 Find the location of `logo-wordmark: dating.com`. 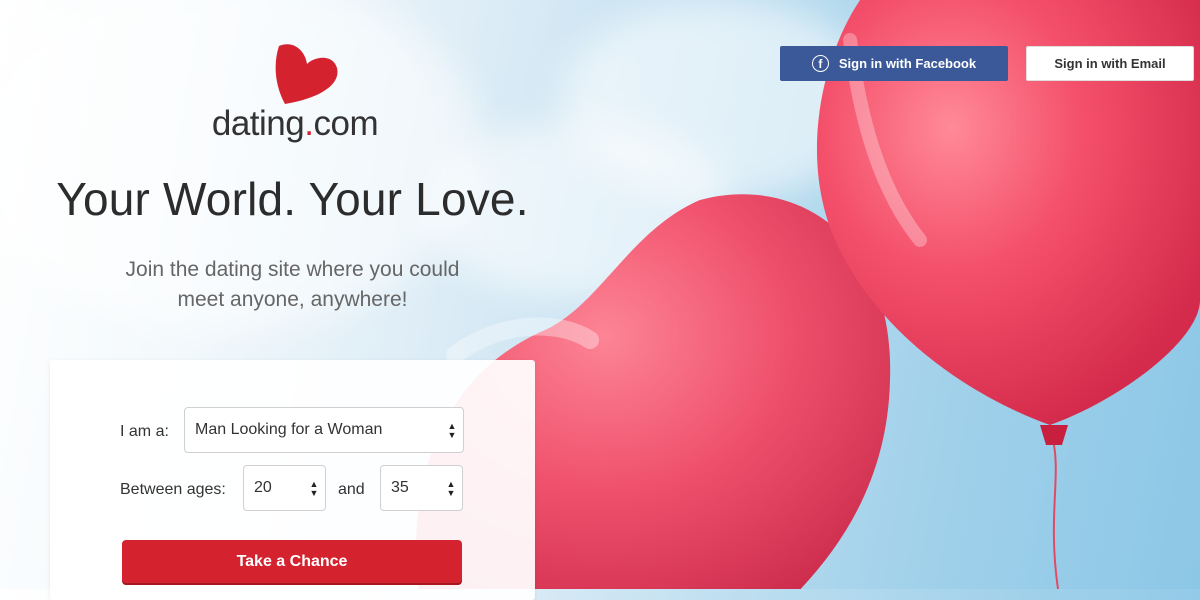

logo-wordmark: dating.com is located at coordinates (295, 123).